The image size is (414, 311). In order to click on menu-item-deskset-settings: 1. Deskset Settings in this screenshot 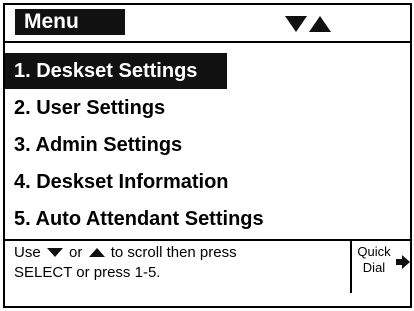, I will do `click(116, 71)`.